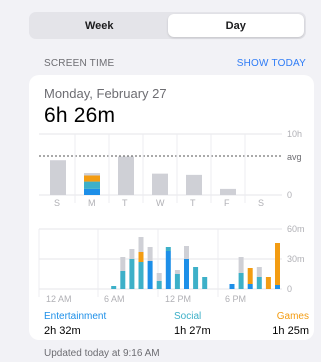 This screenshot has width=321, height=362. What do you see at coordinates (192, 331) in the screenshot?
I see `social-time: 1h 27m` at bounding box center [192, 331].